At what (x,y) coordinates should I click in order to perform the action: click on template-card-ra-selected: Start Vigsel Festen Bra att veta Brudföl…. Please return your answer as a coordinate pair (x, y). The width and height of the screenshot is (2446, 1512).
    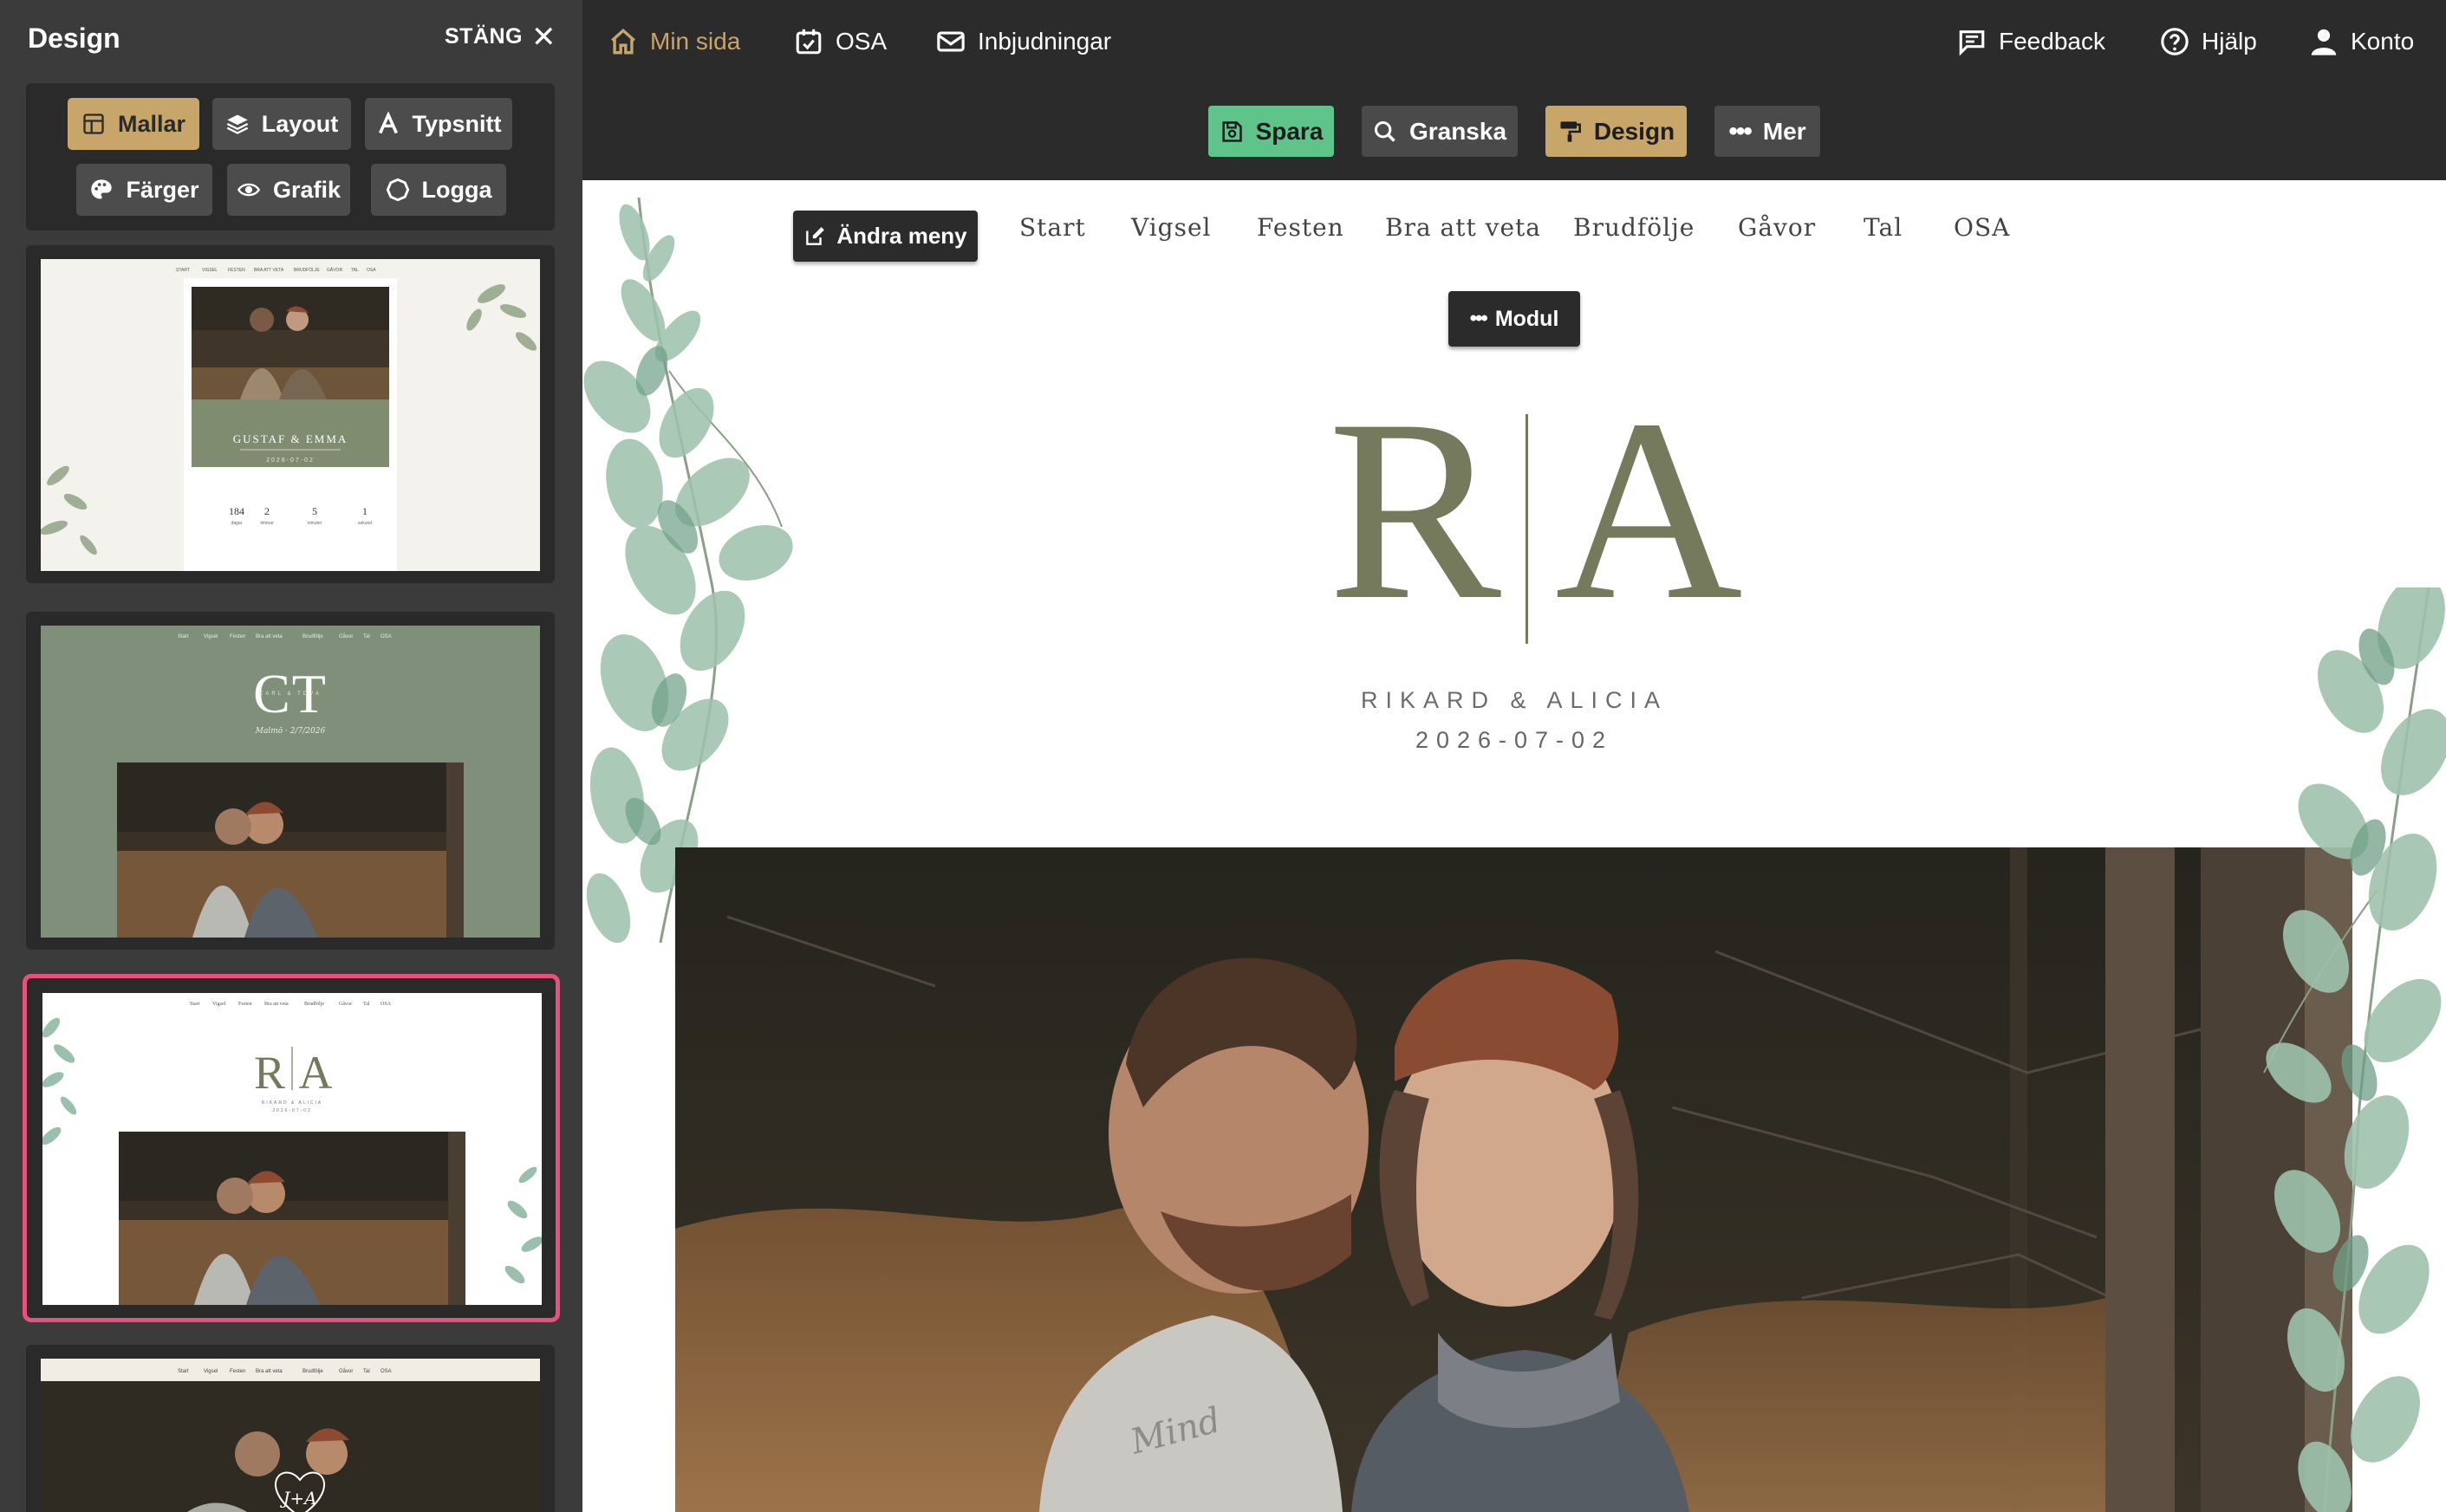
    Looking at the image, I should click on (291, 1148).